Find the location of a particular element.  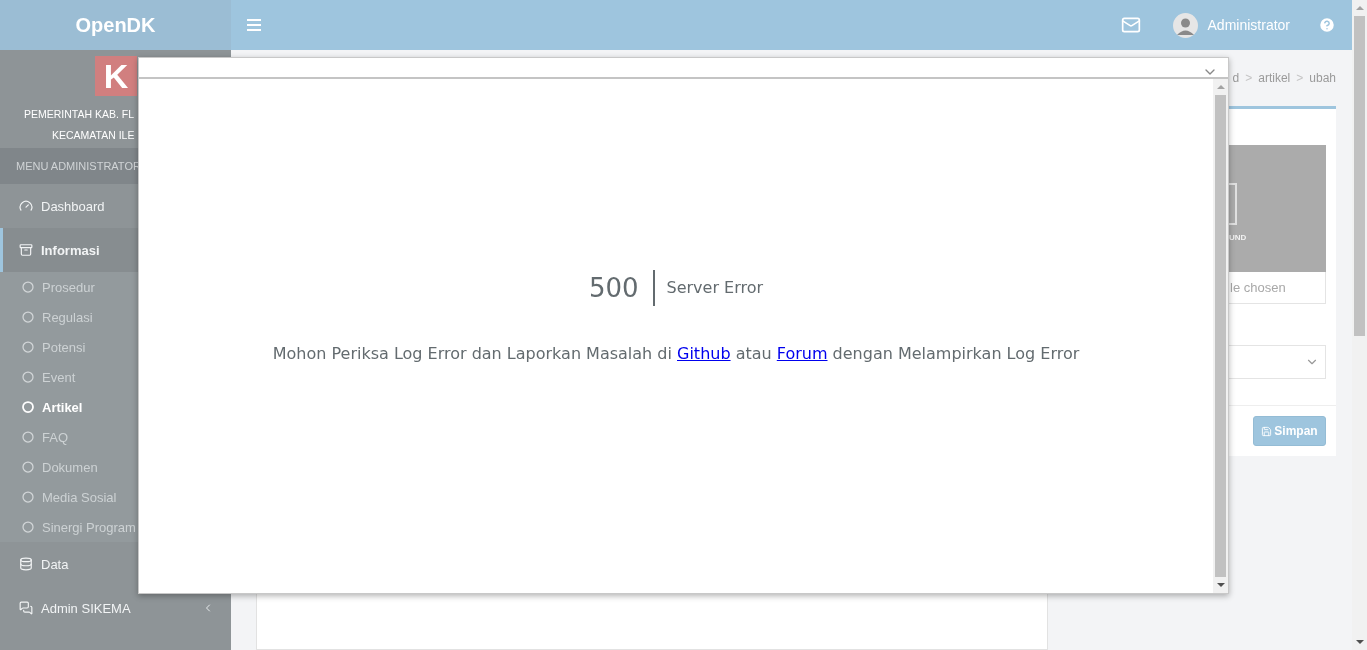

save-button: Simpan is located at coordinates (1289, 431).